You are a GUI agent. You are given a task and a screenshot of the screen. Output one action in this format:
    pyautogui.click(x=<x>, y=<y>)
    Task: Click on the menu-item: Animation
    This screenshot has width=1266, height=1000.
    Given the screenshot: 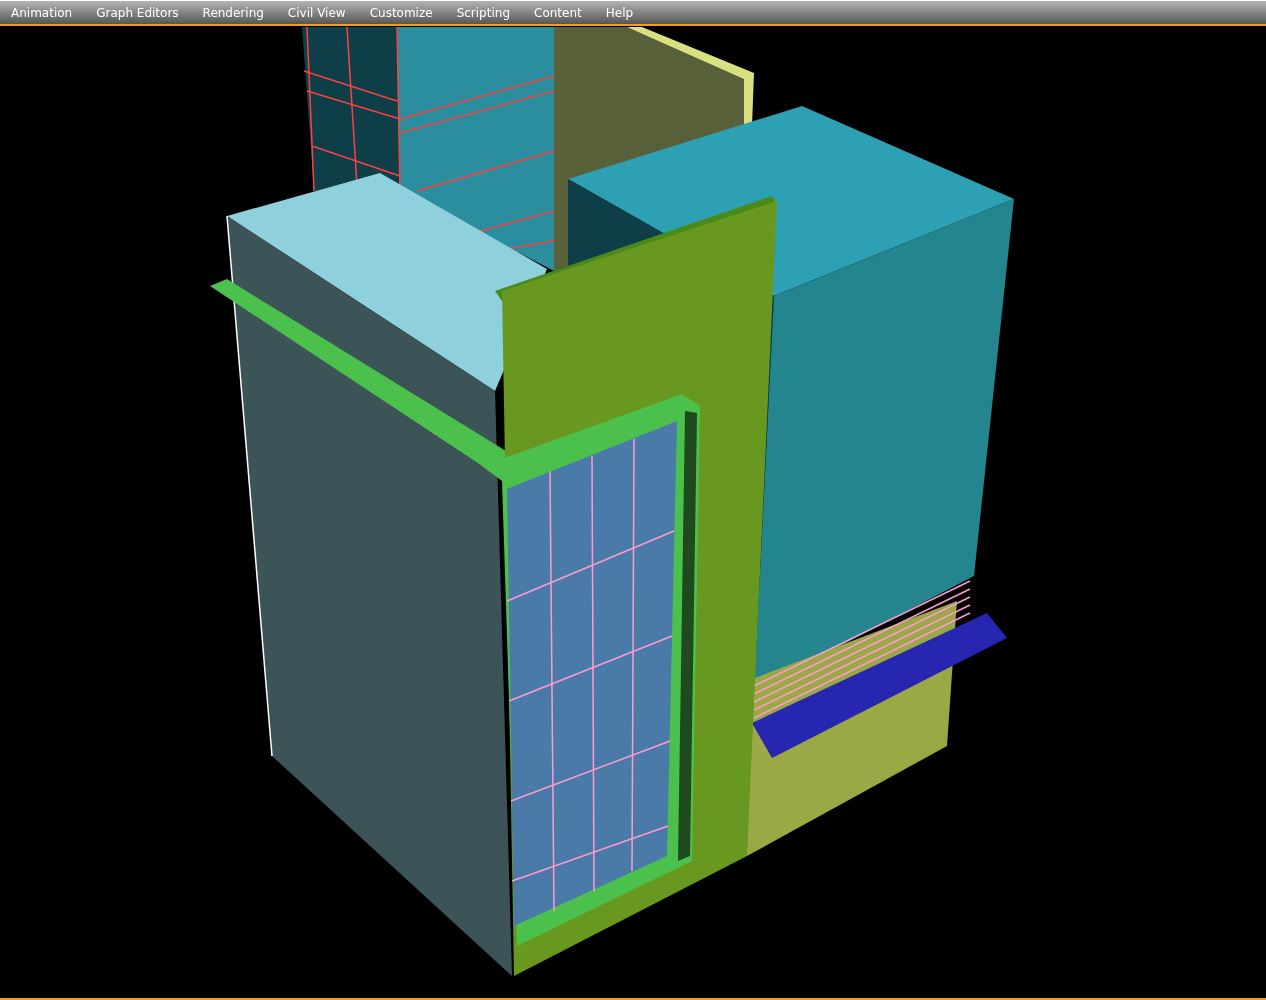 What is the action you would take?
    pyautogui.click(x=42, y=12)
    